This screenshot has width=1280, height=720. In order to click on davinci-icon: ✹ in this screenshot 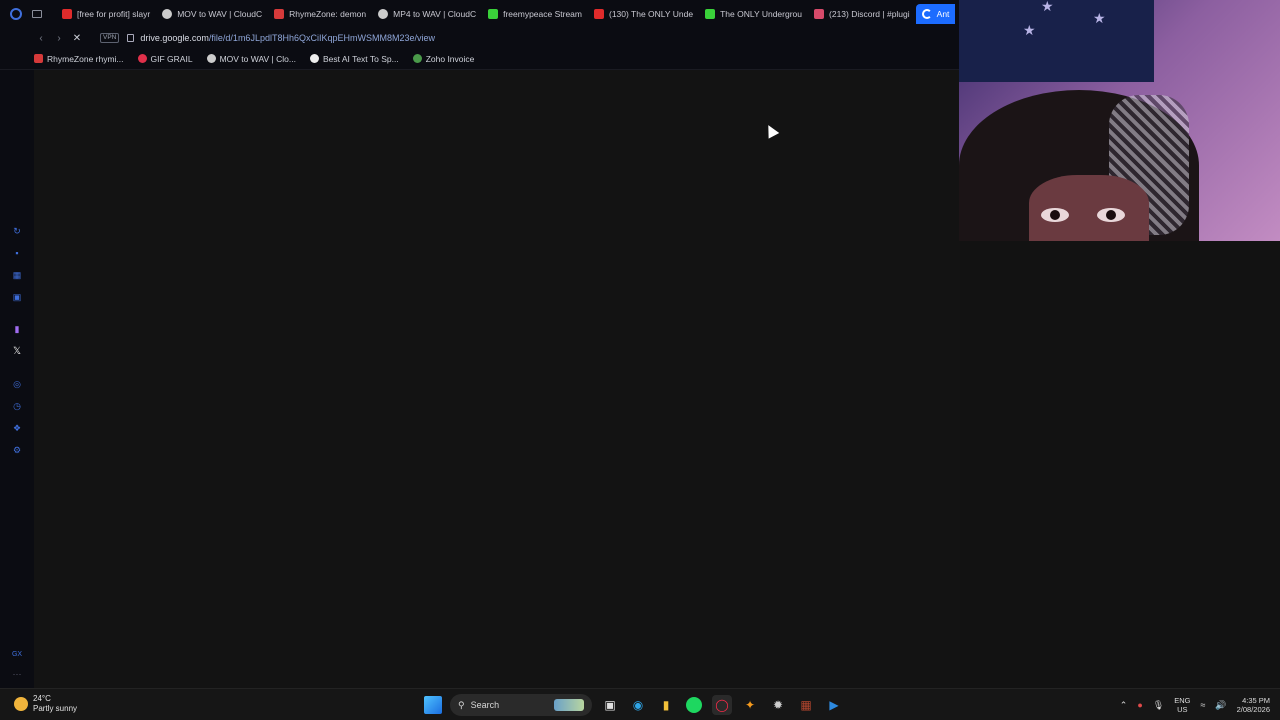, I will do `click(778, 705)`.